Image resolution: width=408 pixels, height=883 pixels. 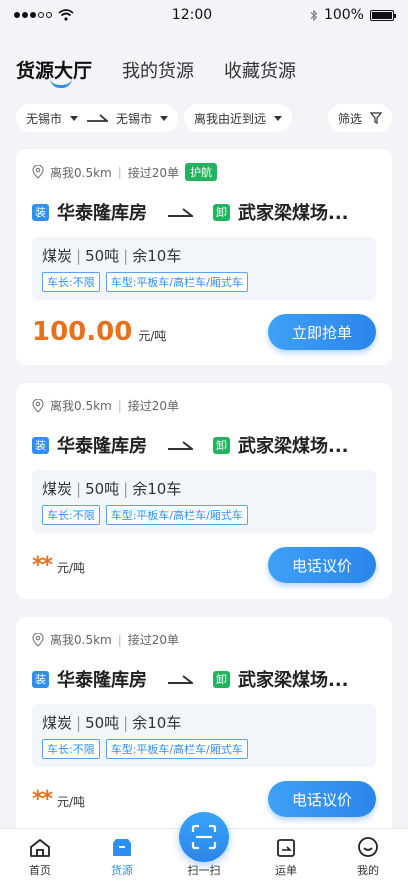 What do you see at coordinates (359, 118) in the screenshot?
I see `filter-button: 筛选` at bounding box center [359, 118].